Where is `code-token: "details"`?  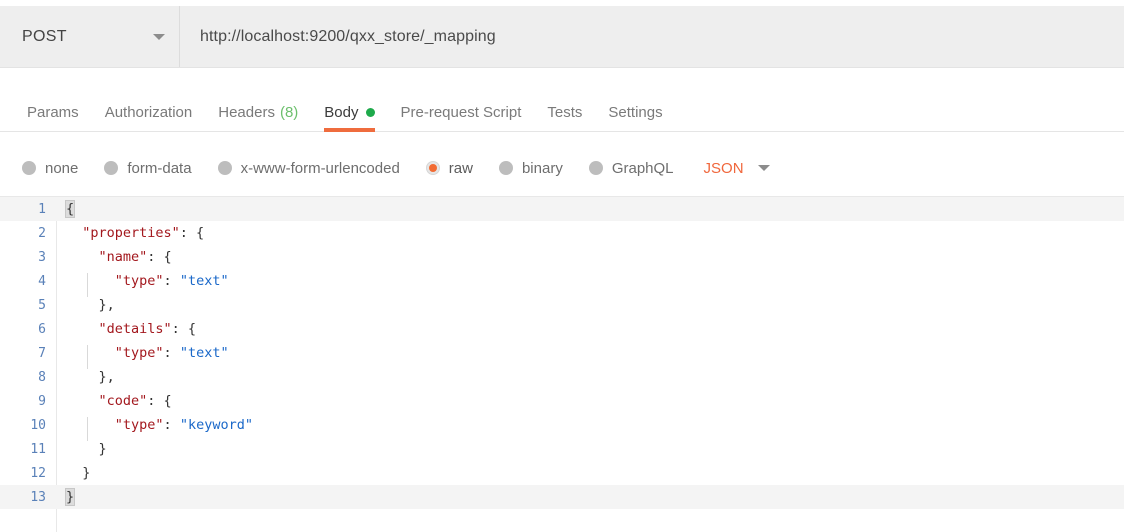
code-token: "details" is located at coordinates (119, 329).